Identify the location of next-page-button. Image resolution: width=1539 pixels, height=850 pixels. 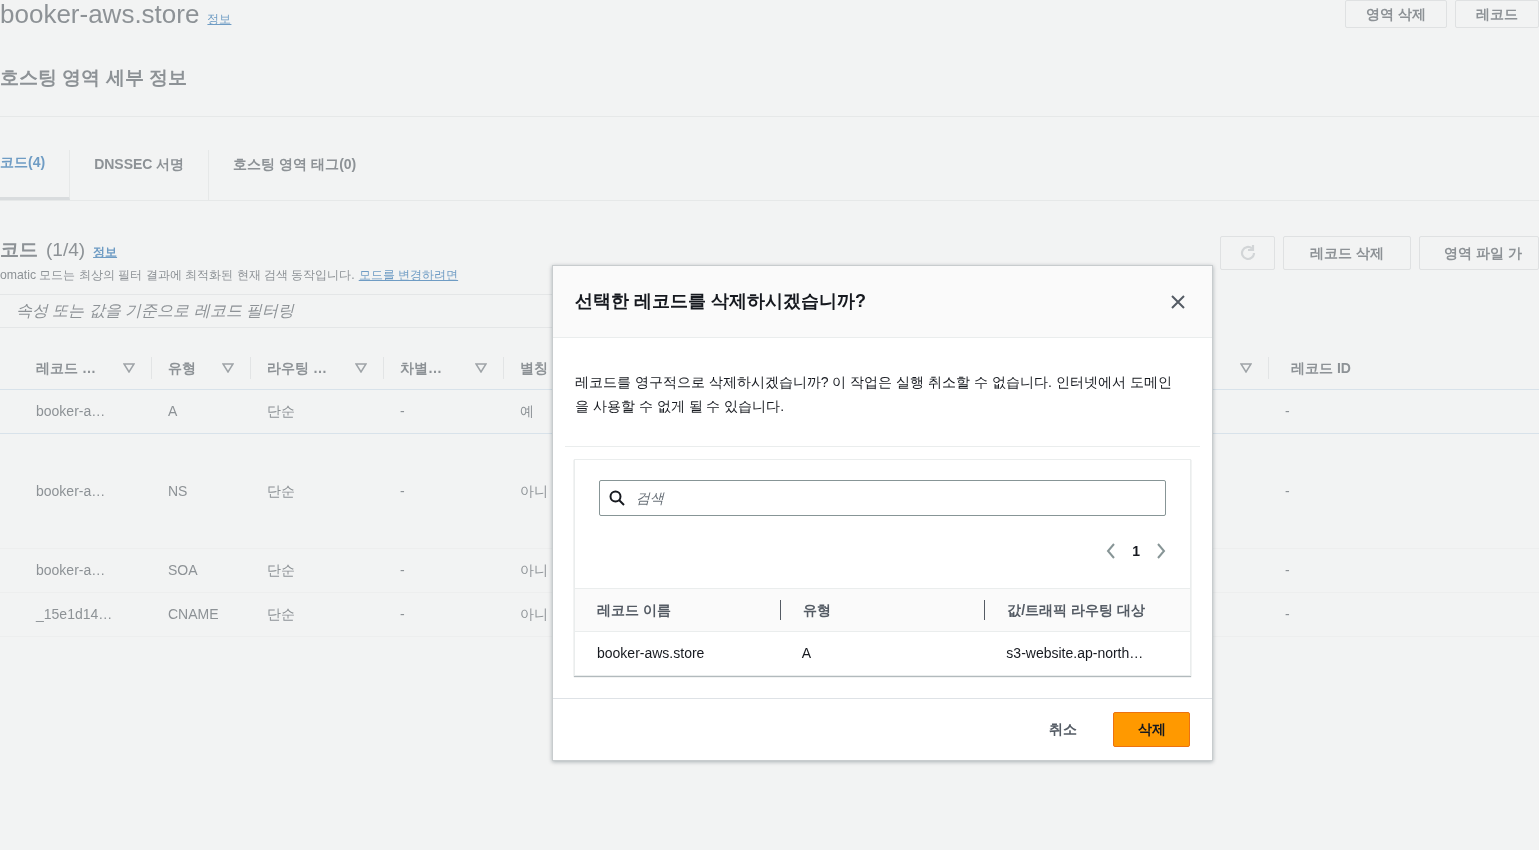
(1161, 551).